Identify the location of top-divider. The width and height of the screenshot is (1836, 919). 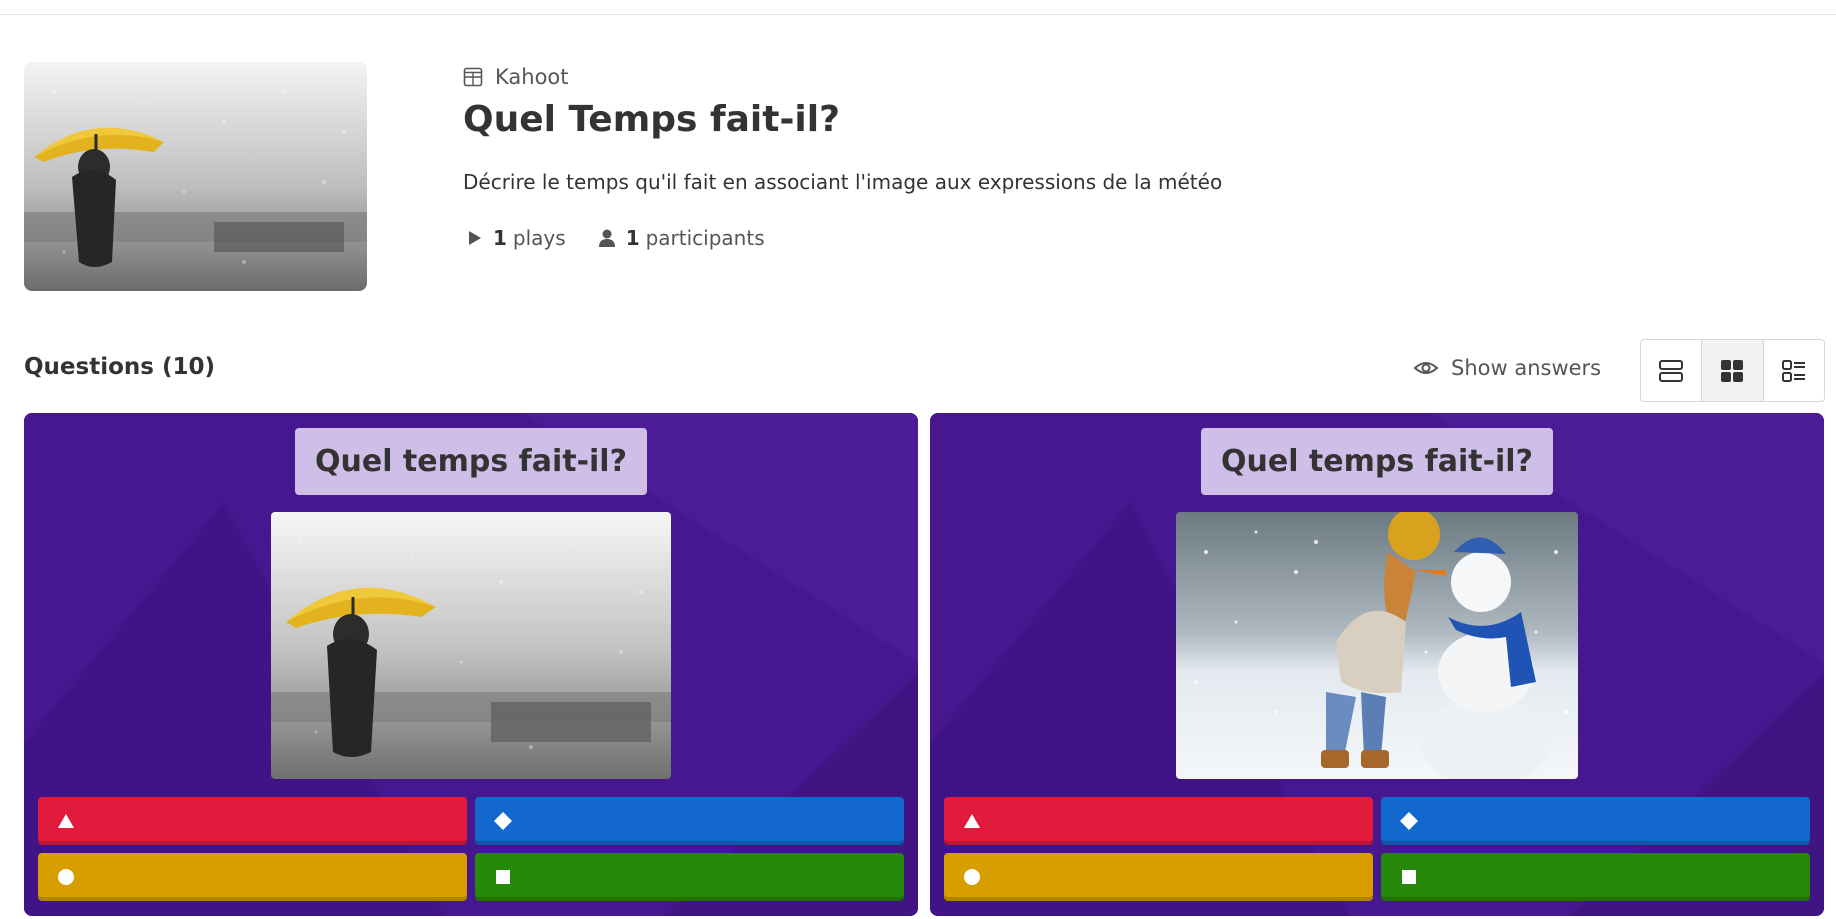
(918, 14).